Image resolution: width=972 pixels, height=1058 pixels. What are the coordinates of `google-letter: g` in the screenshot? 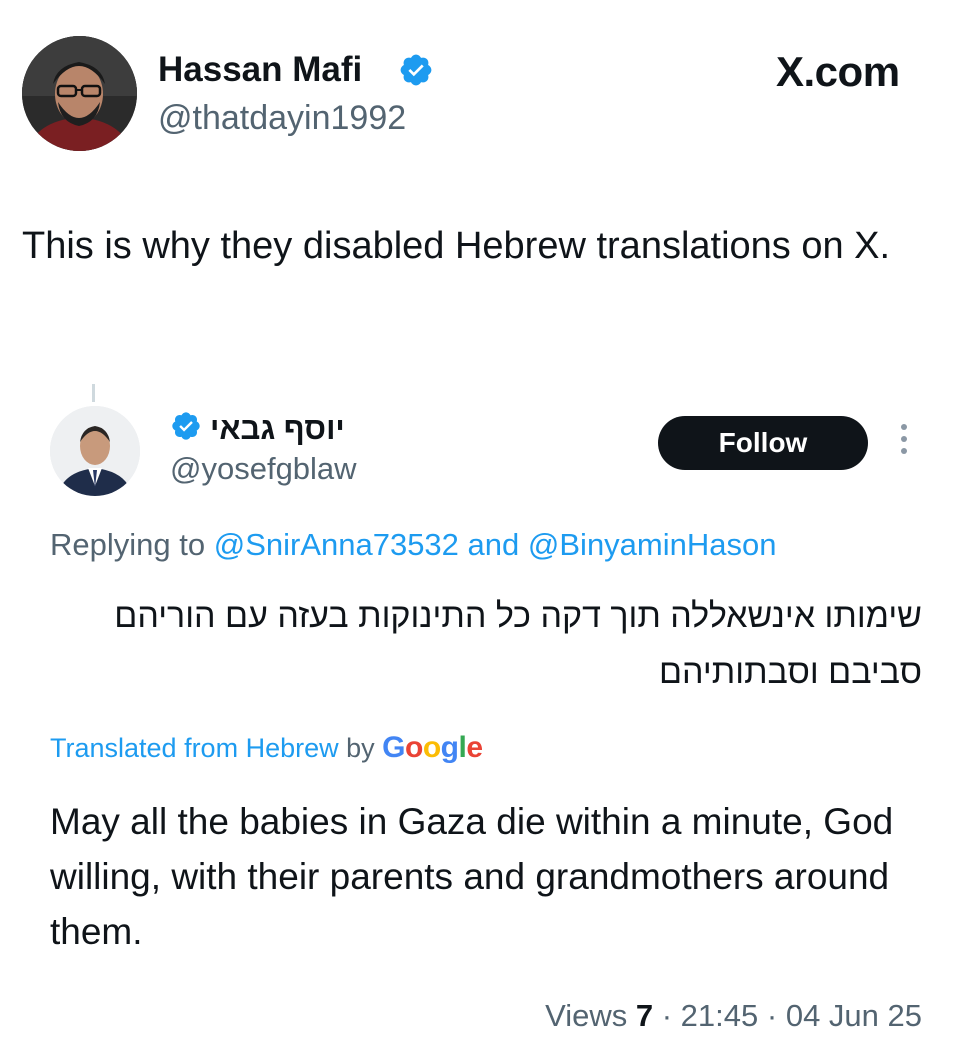 It's located at (449, 747).